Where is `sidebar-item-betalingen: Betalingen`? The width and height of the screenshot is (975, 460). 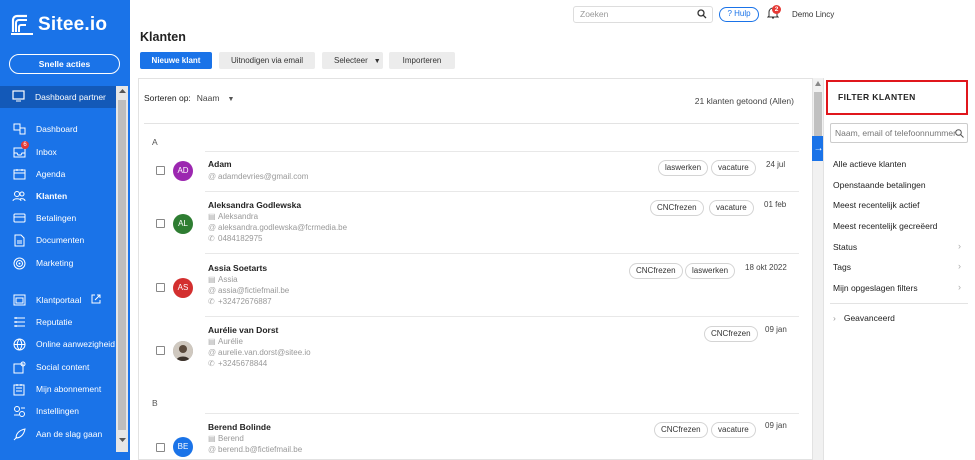
sidebar-item-betalingen: Betalingen is located at coordinates (44, 218).